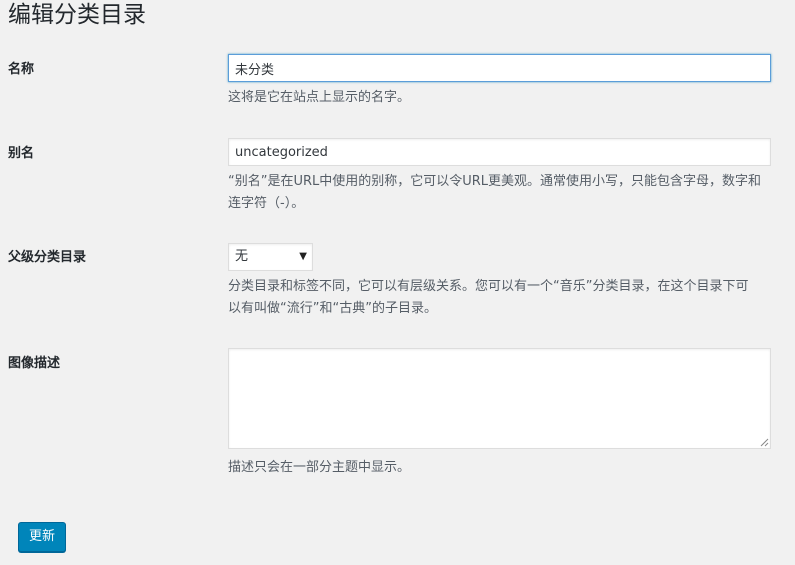  What do you see at coordinates (34, 363) in the screenshot?
I see `description-label: 图像描述` at bounding box center [34, 363].